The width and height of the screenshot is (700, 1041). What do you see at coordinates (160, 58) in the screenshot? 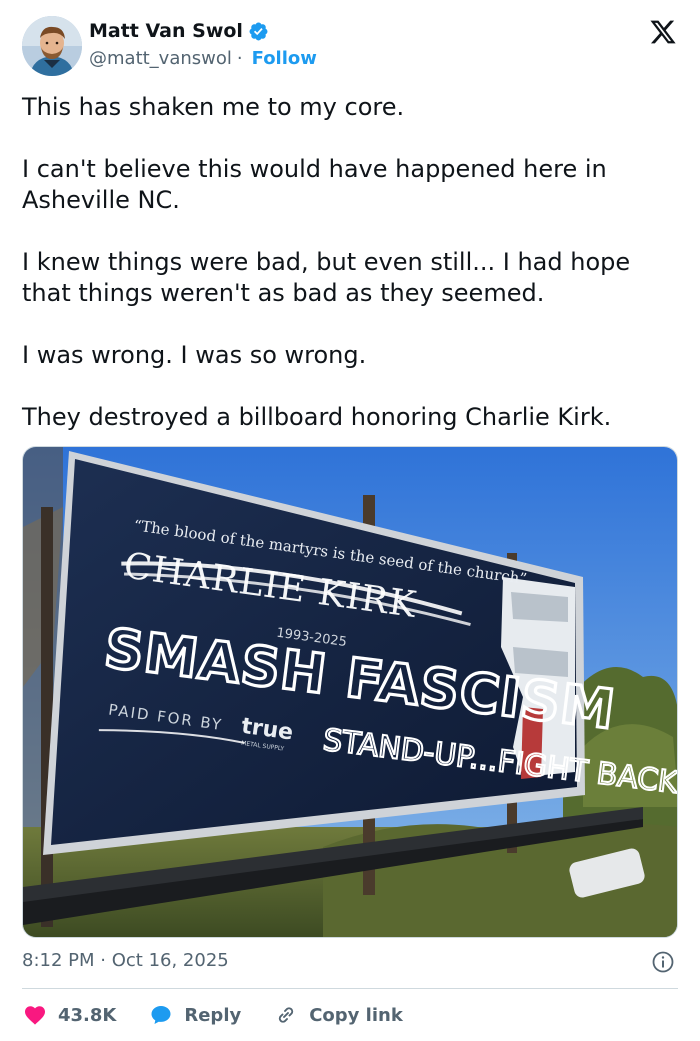
I see `author-handle: @matt_vanswol` at bounding box center [160, 58].